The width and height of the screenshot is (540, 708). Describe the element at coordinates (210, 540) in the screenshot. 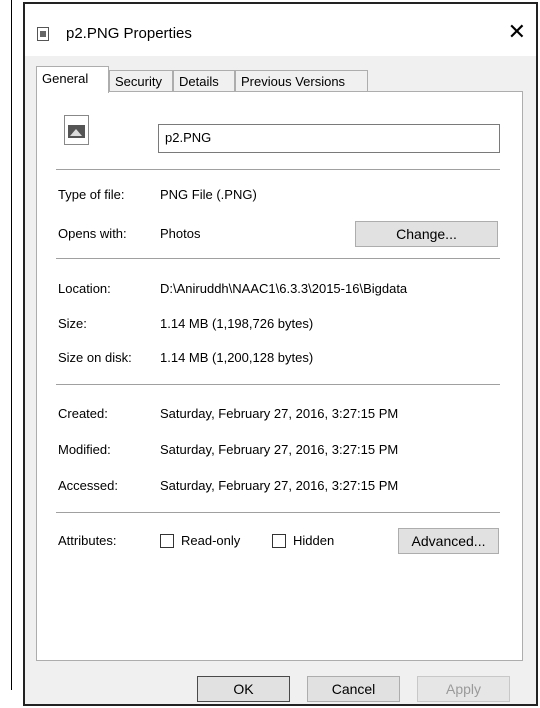

I see `read-only-label: Read-only` at that location.